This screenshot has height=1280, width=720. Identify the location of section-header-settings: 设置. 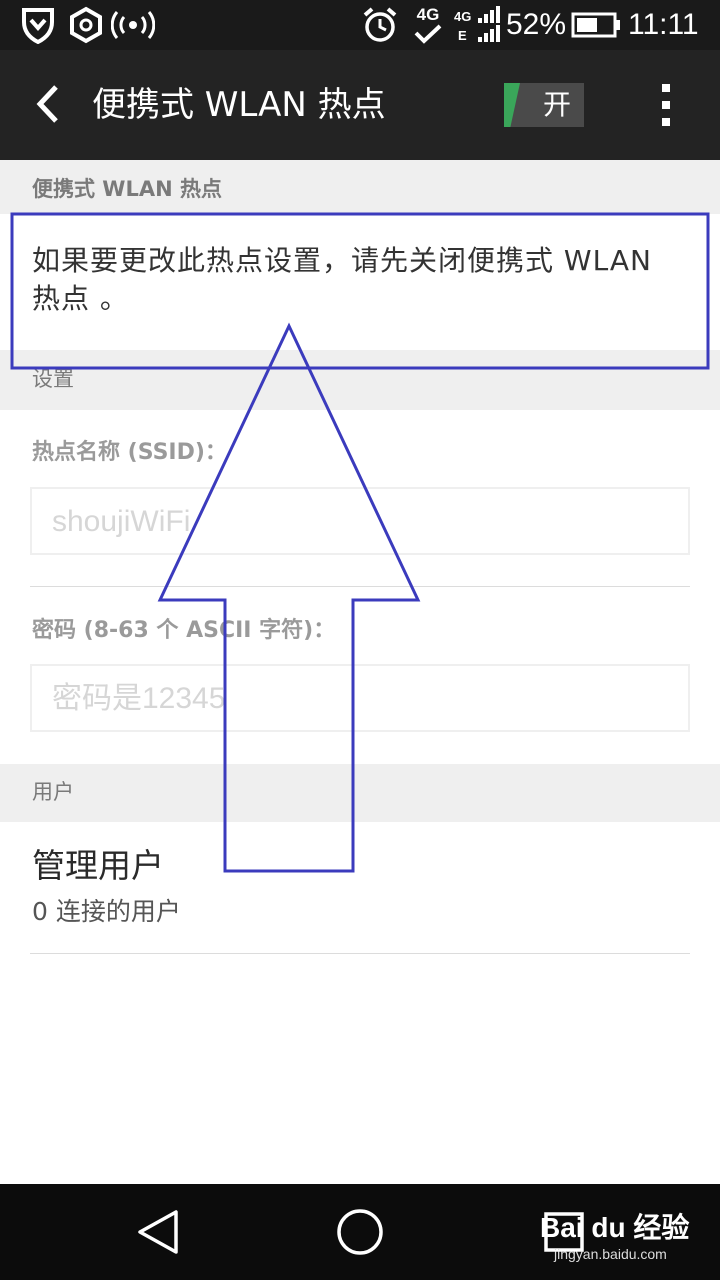
(360, 380).